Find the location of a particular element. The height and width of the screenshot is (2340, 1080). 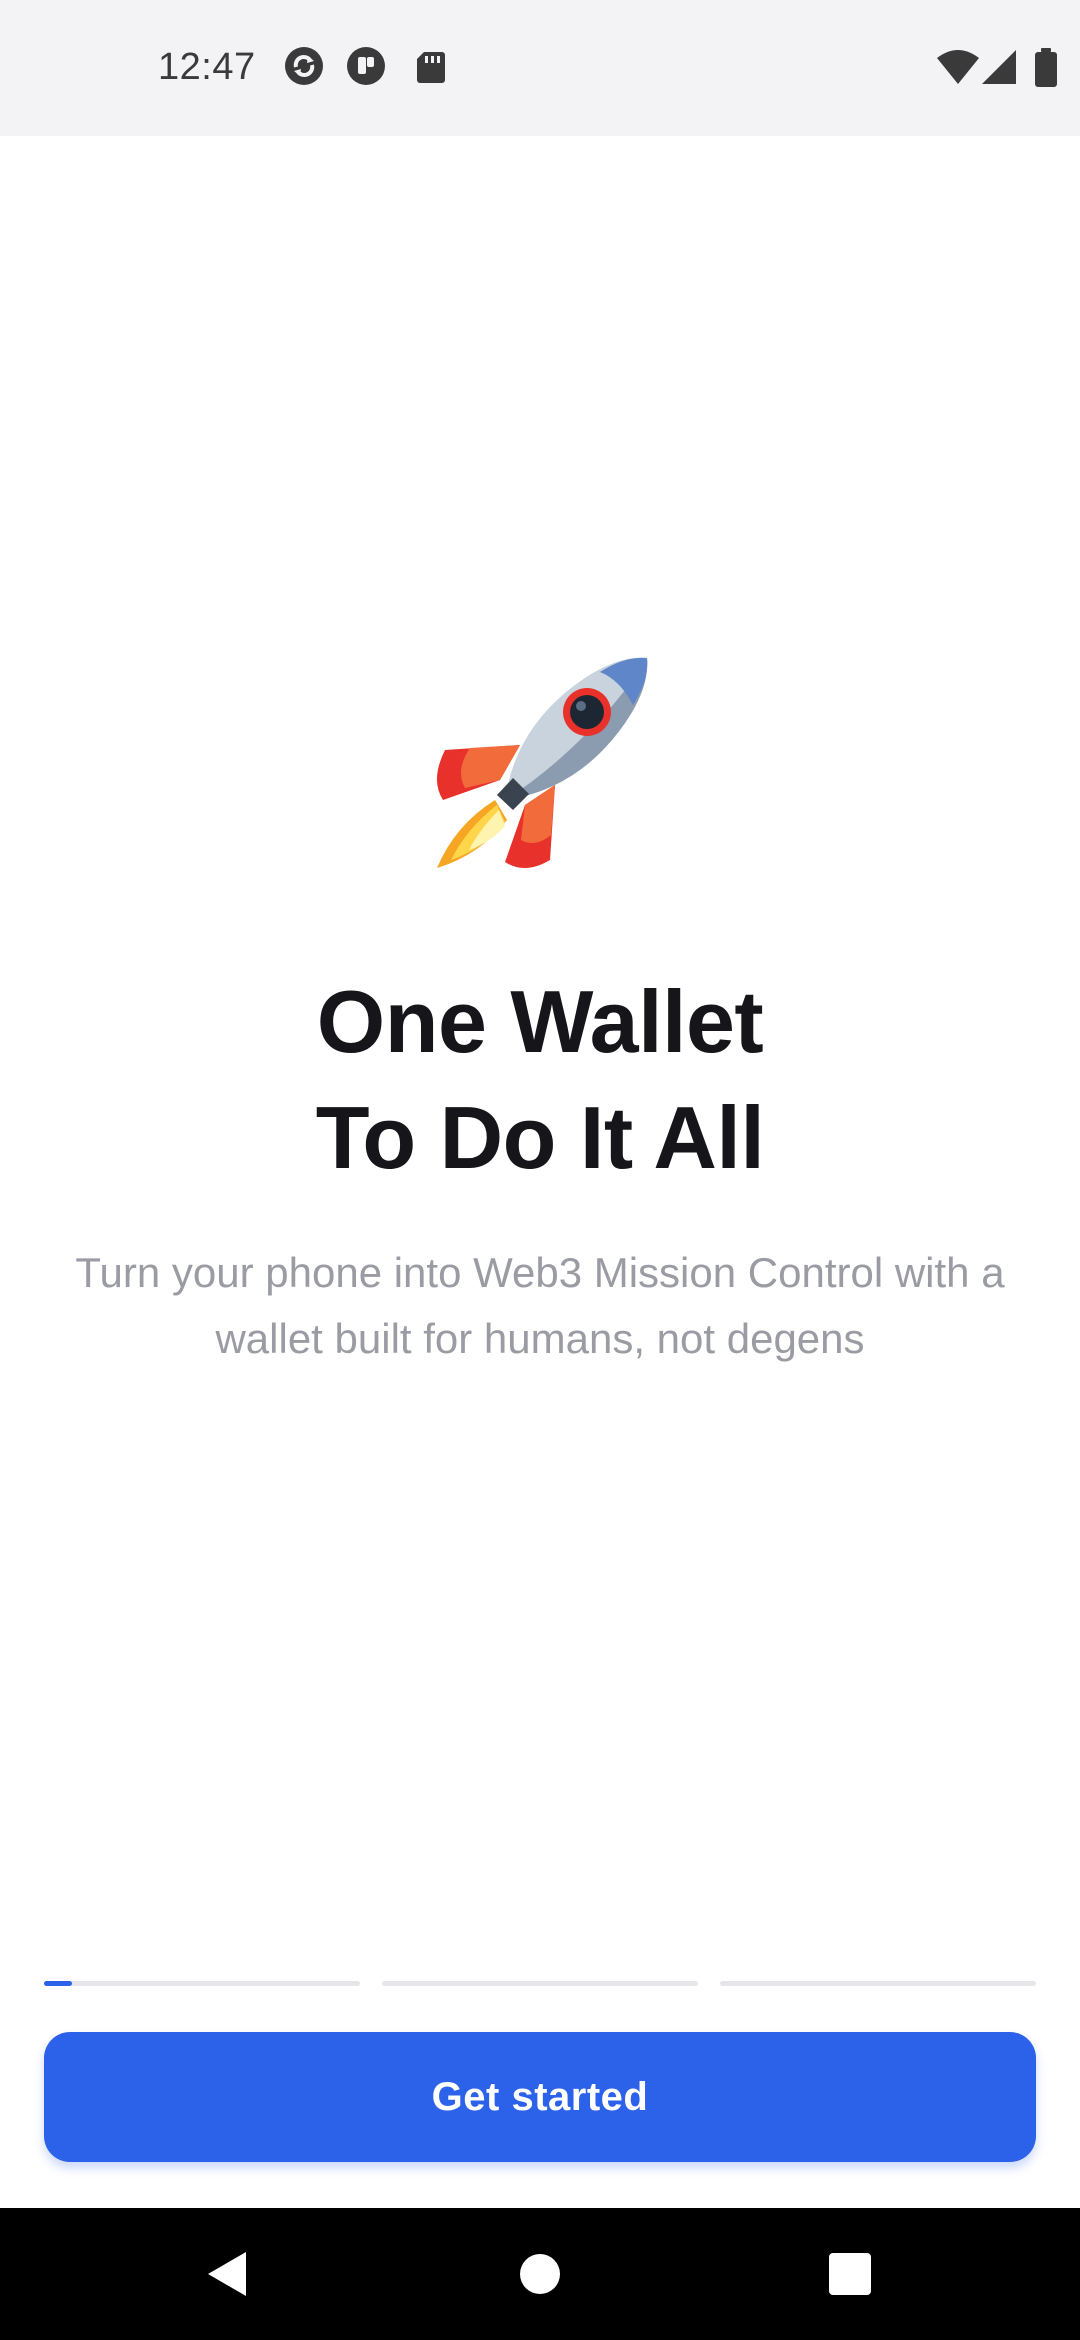

wifi-icon is located at coordinates (958, 67).